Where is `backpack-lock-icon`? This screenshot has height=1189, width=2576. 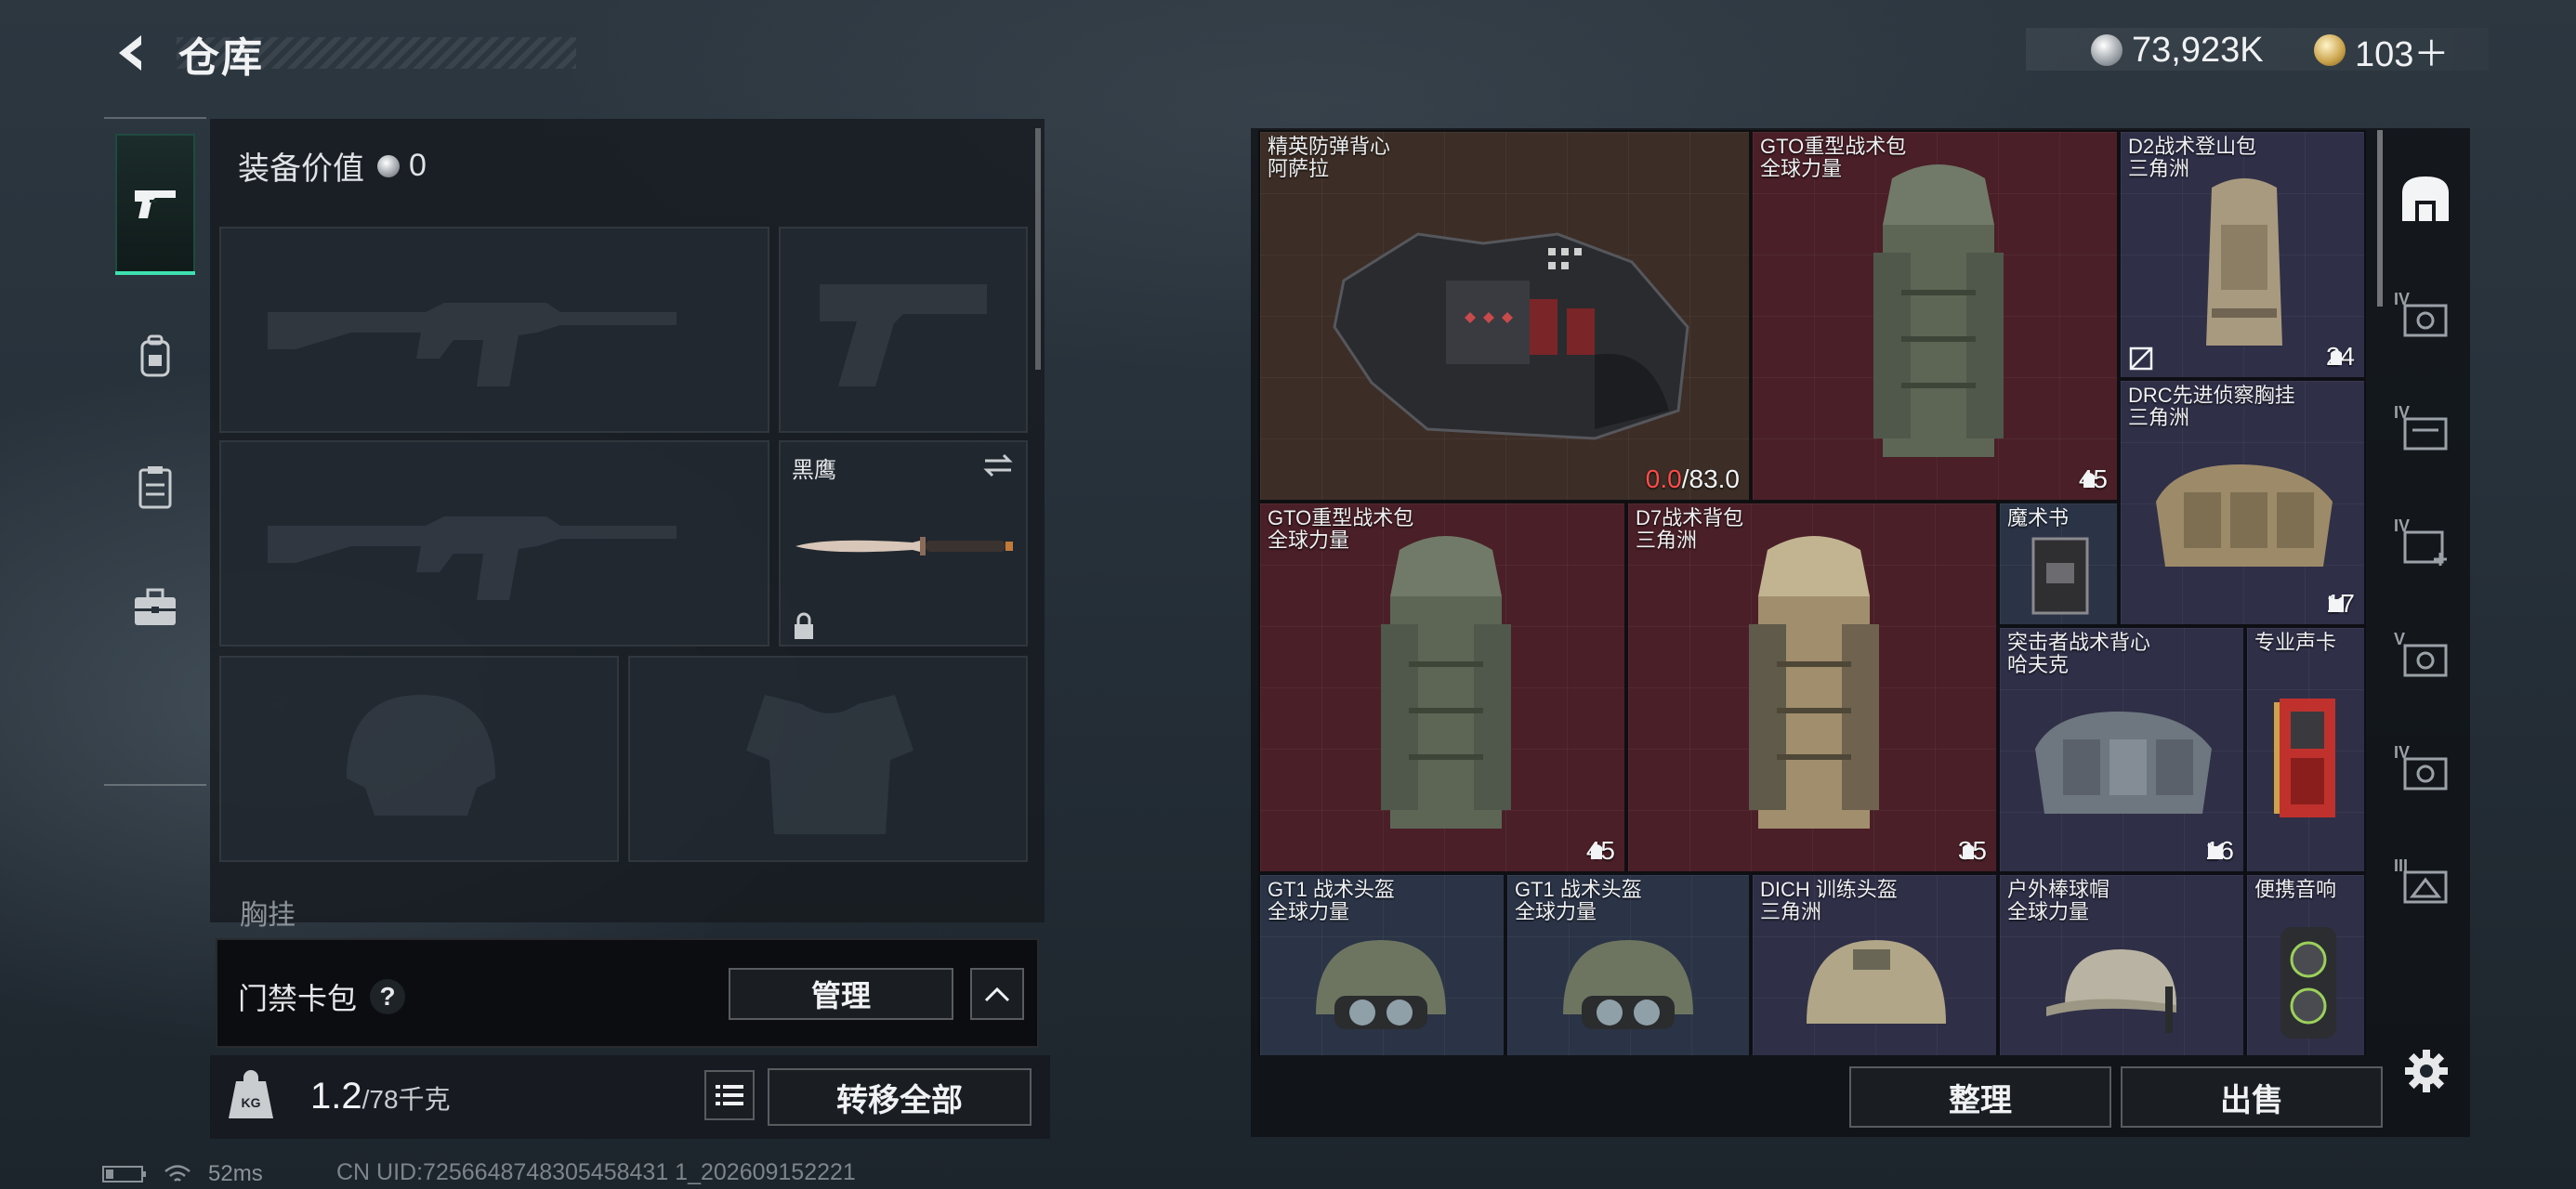
backpack-lock-icon is located at coordinates (155, 356).